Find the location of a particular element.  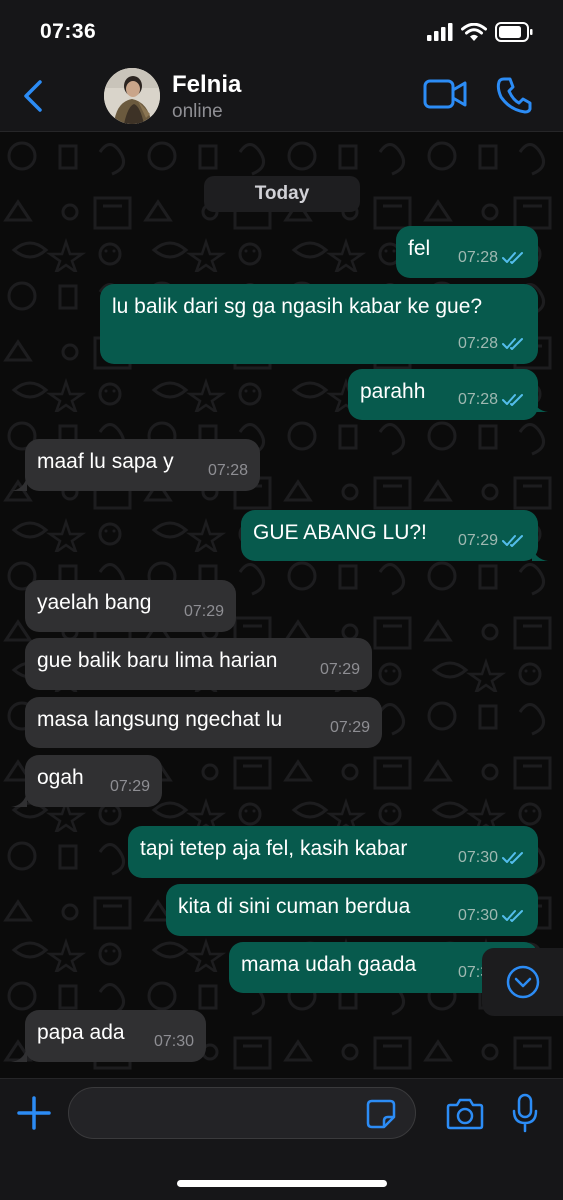

message-text: maaf lu sapa y is located at coordinates (105, 461).